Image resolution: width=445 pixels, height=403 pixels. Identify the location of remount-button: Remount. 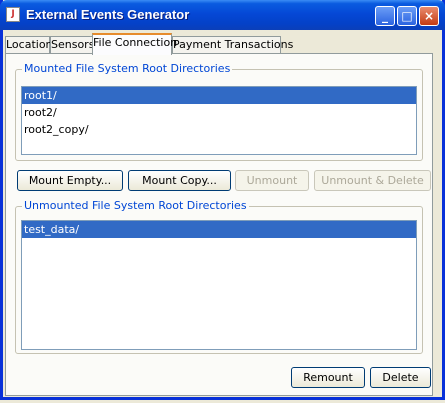
(328, 377).